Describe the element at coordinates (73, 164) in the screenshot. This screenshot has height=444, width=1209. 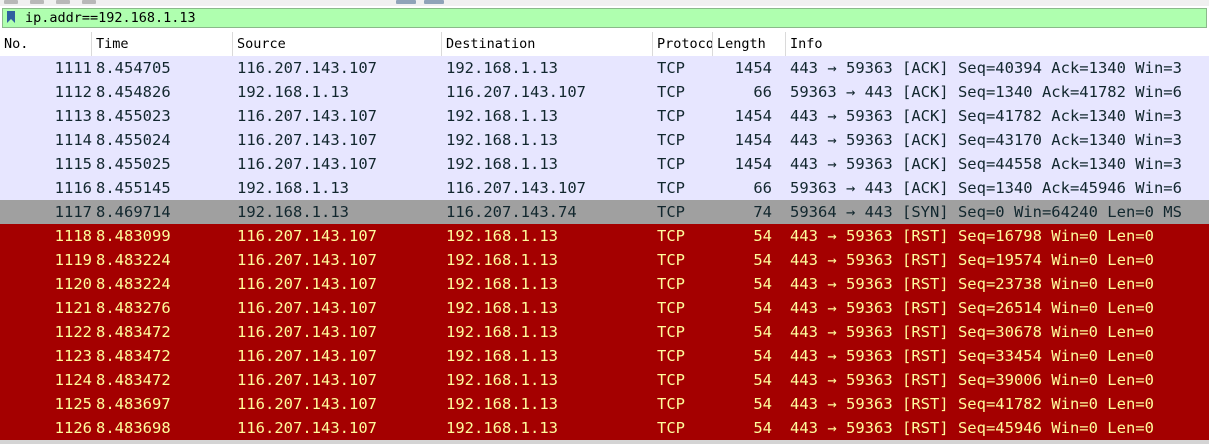
I see `packet-number: 1115` at that location.